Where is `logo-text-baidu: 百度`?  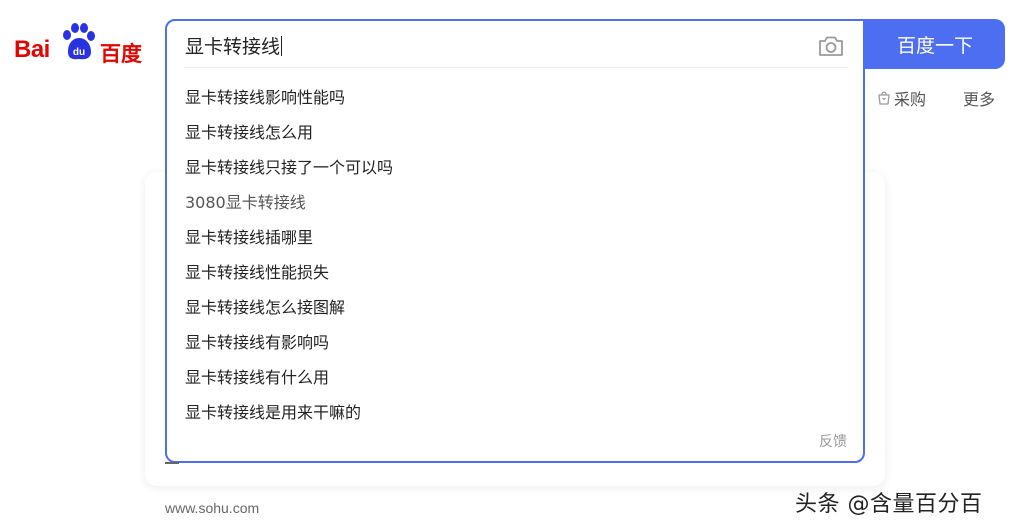
logo-text-baidu: 百度 is located at coordinates (121, 54).